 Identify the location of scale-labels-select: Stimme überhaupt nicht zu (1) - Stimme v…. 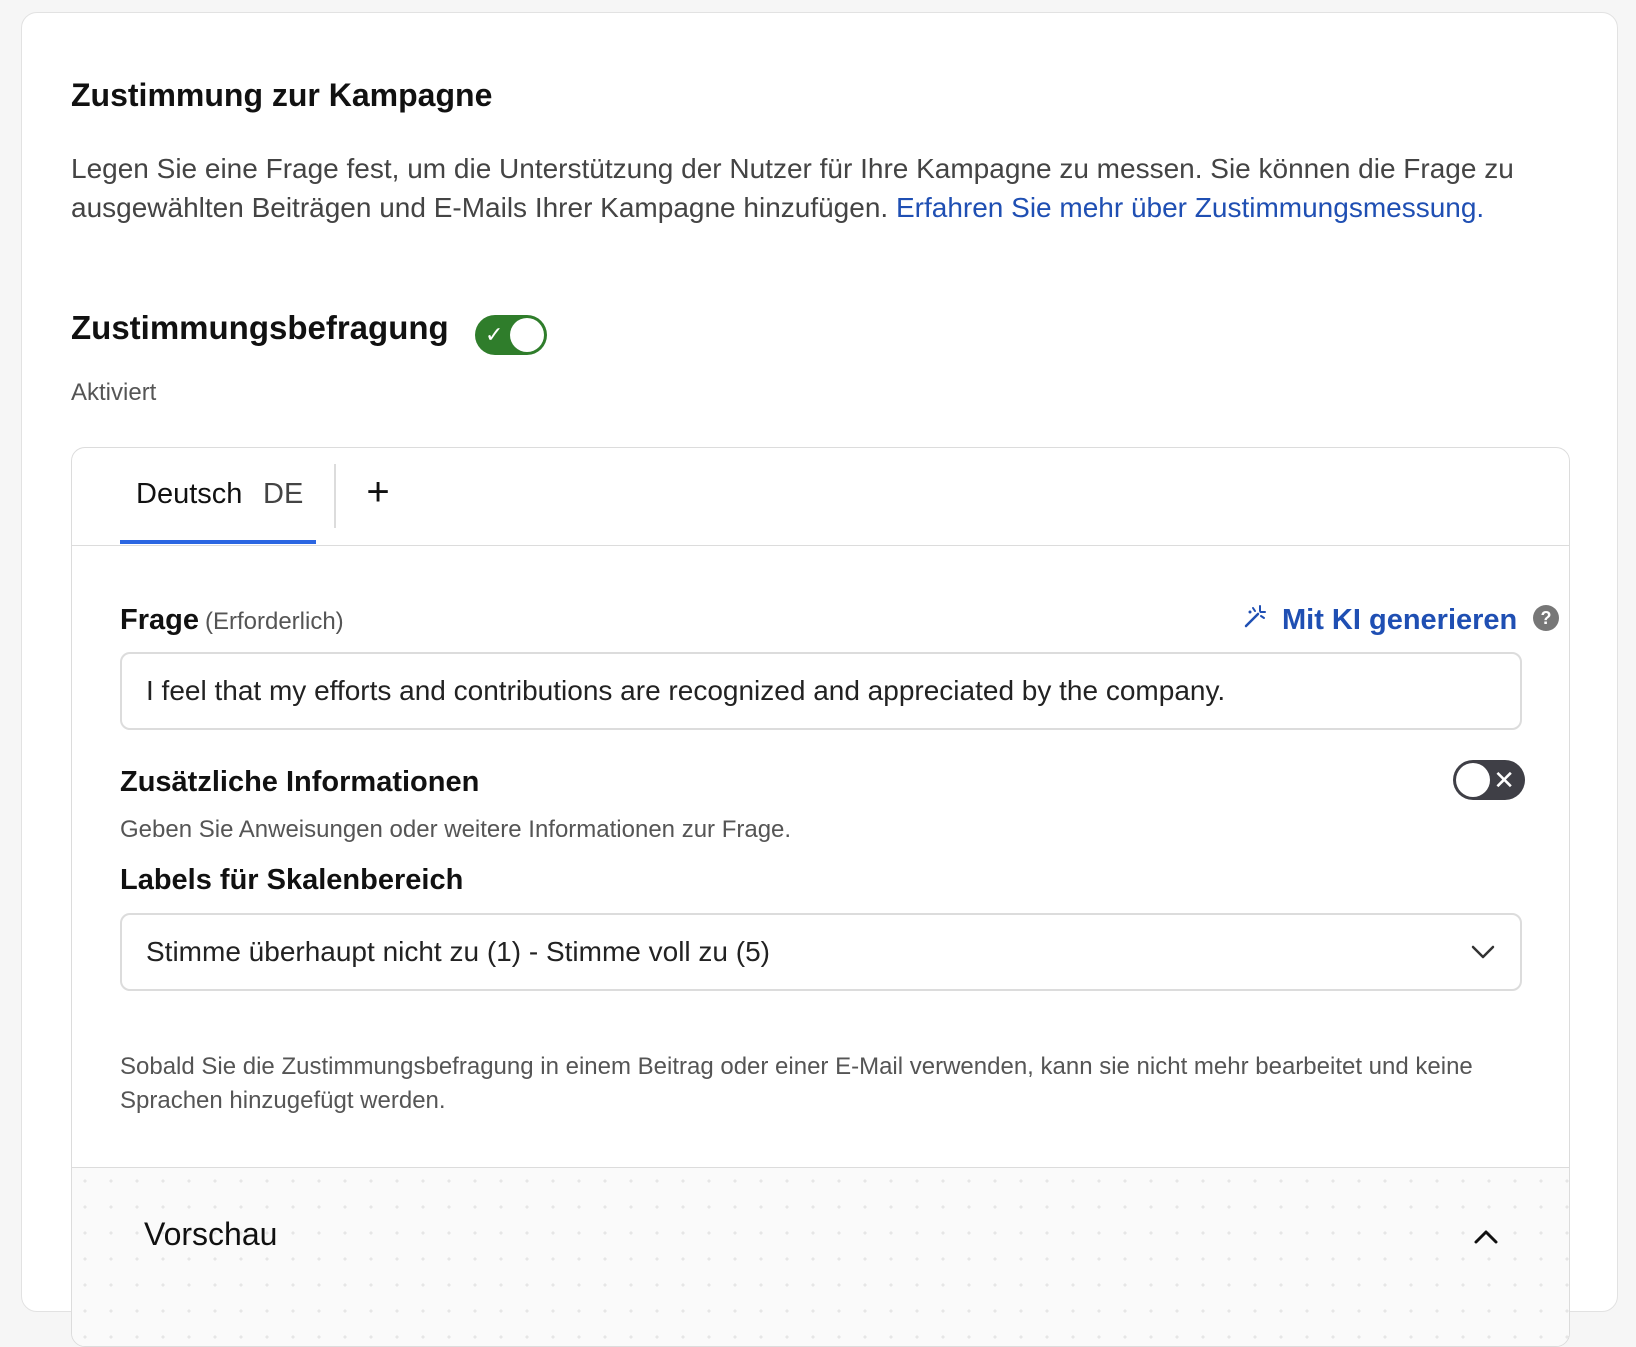
(821, 952).